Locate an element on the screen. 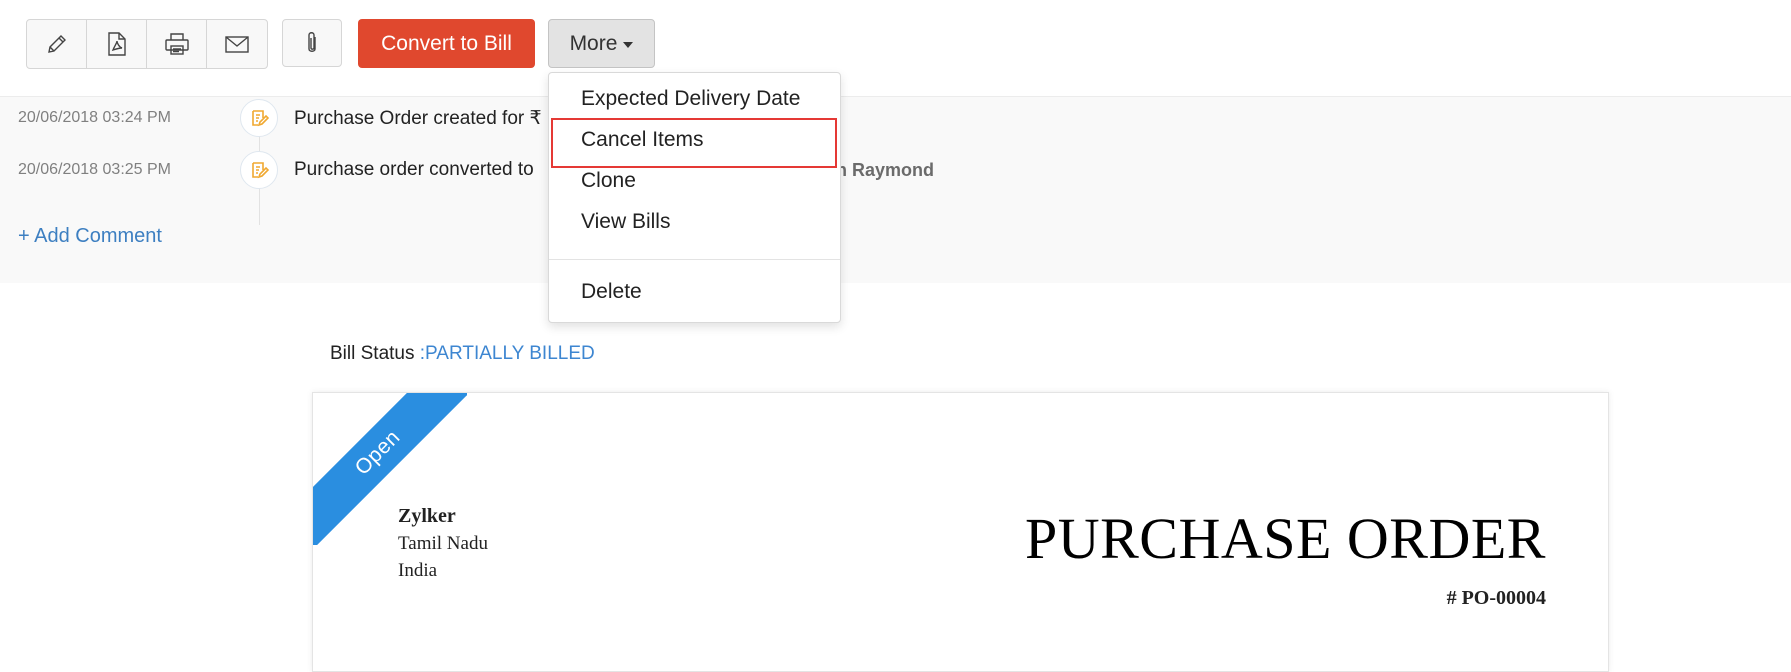 This screenshot has height=672, width=1791. convert-to-bill-label: Convert to Bill is located at coordinates (446, 43).